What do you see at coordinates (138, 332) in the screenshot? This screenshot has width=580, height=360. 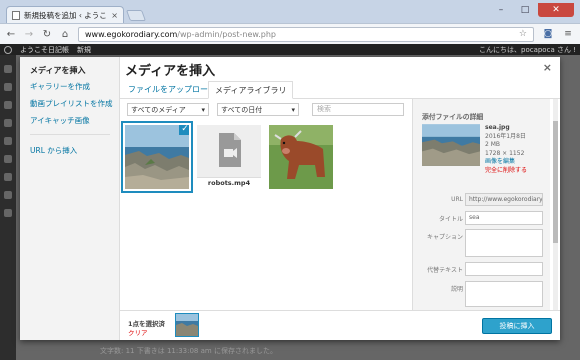 I see `clear-selection-link: クリア` at bounding box center [138, 332].